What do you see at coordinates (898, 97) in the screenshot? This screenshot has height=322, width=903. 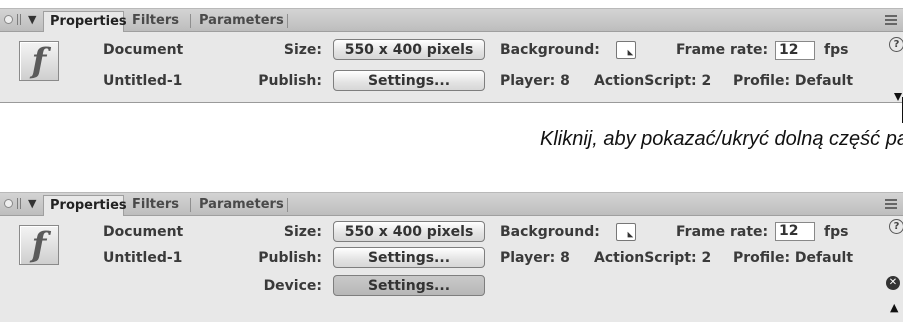 I see `expand-toggle-triangle-icon` at bounding box center [898, 97].